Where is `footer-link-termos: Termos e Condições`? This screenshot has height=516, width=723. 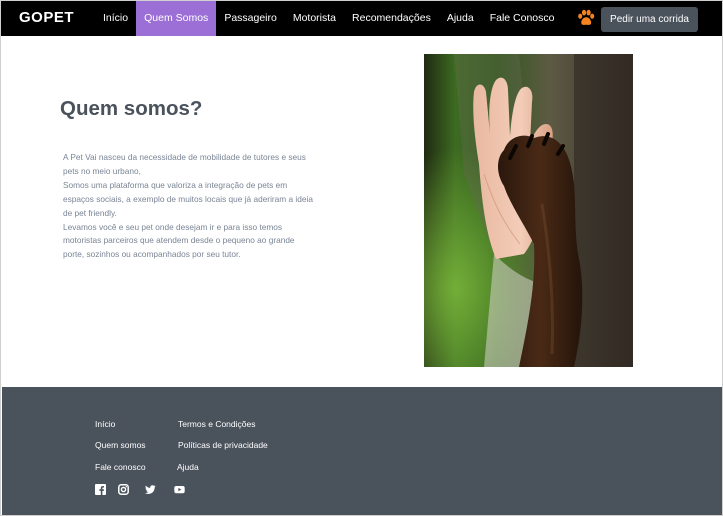 footer-link-termos: Termos e Condições is located at coordinates (216, 424).